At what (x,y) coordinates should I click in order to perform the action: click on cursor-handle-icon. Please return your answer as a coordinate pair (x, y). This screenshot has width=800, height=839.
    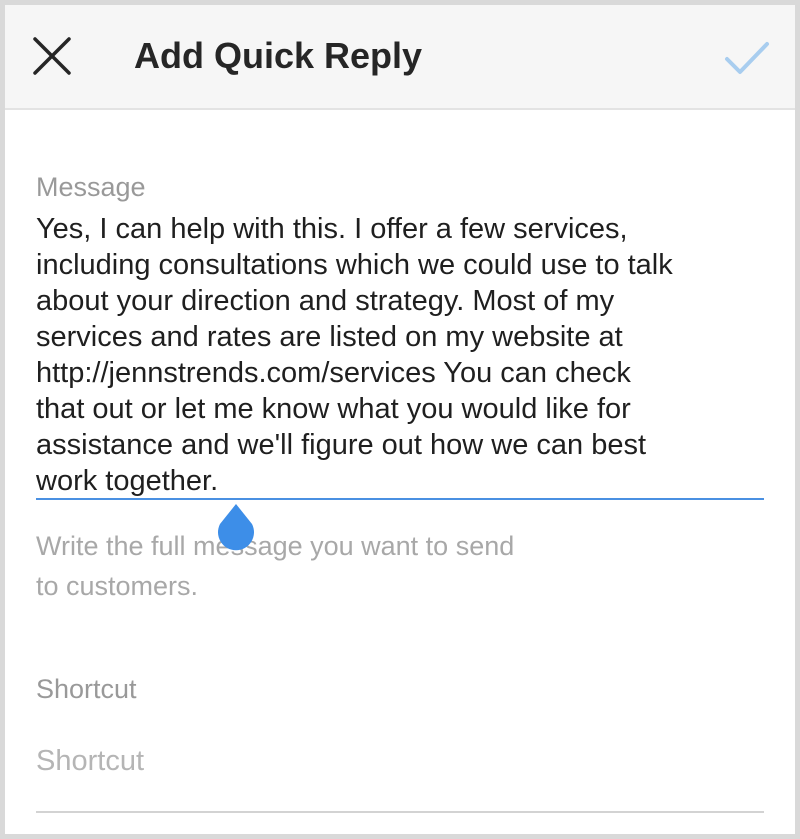
    Looking at the image, I should click on (236, 527).